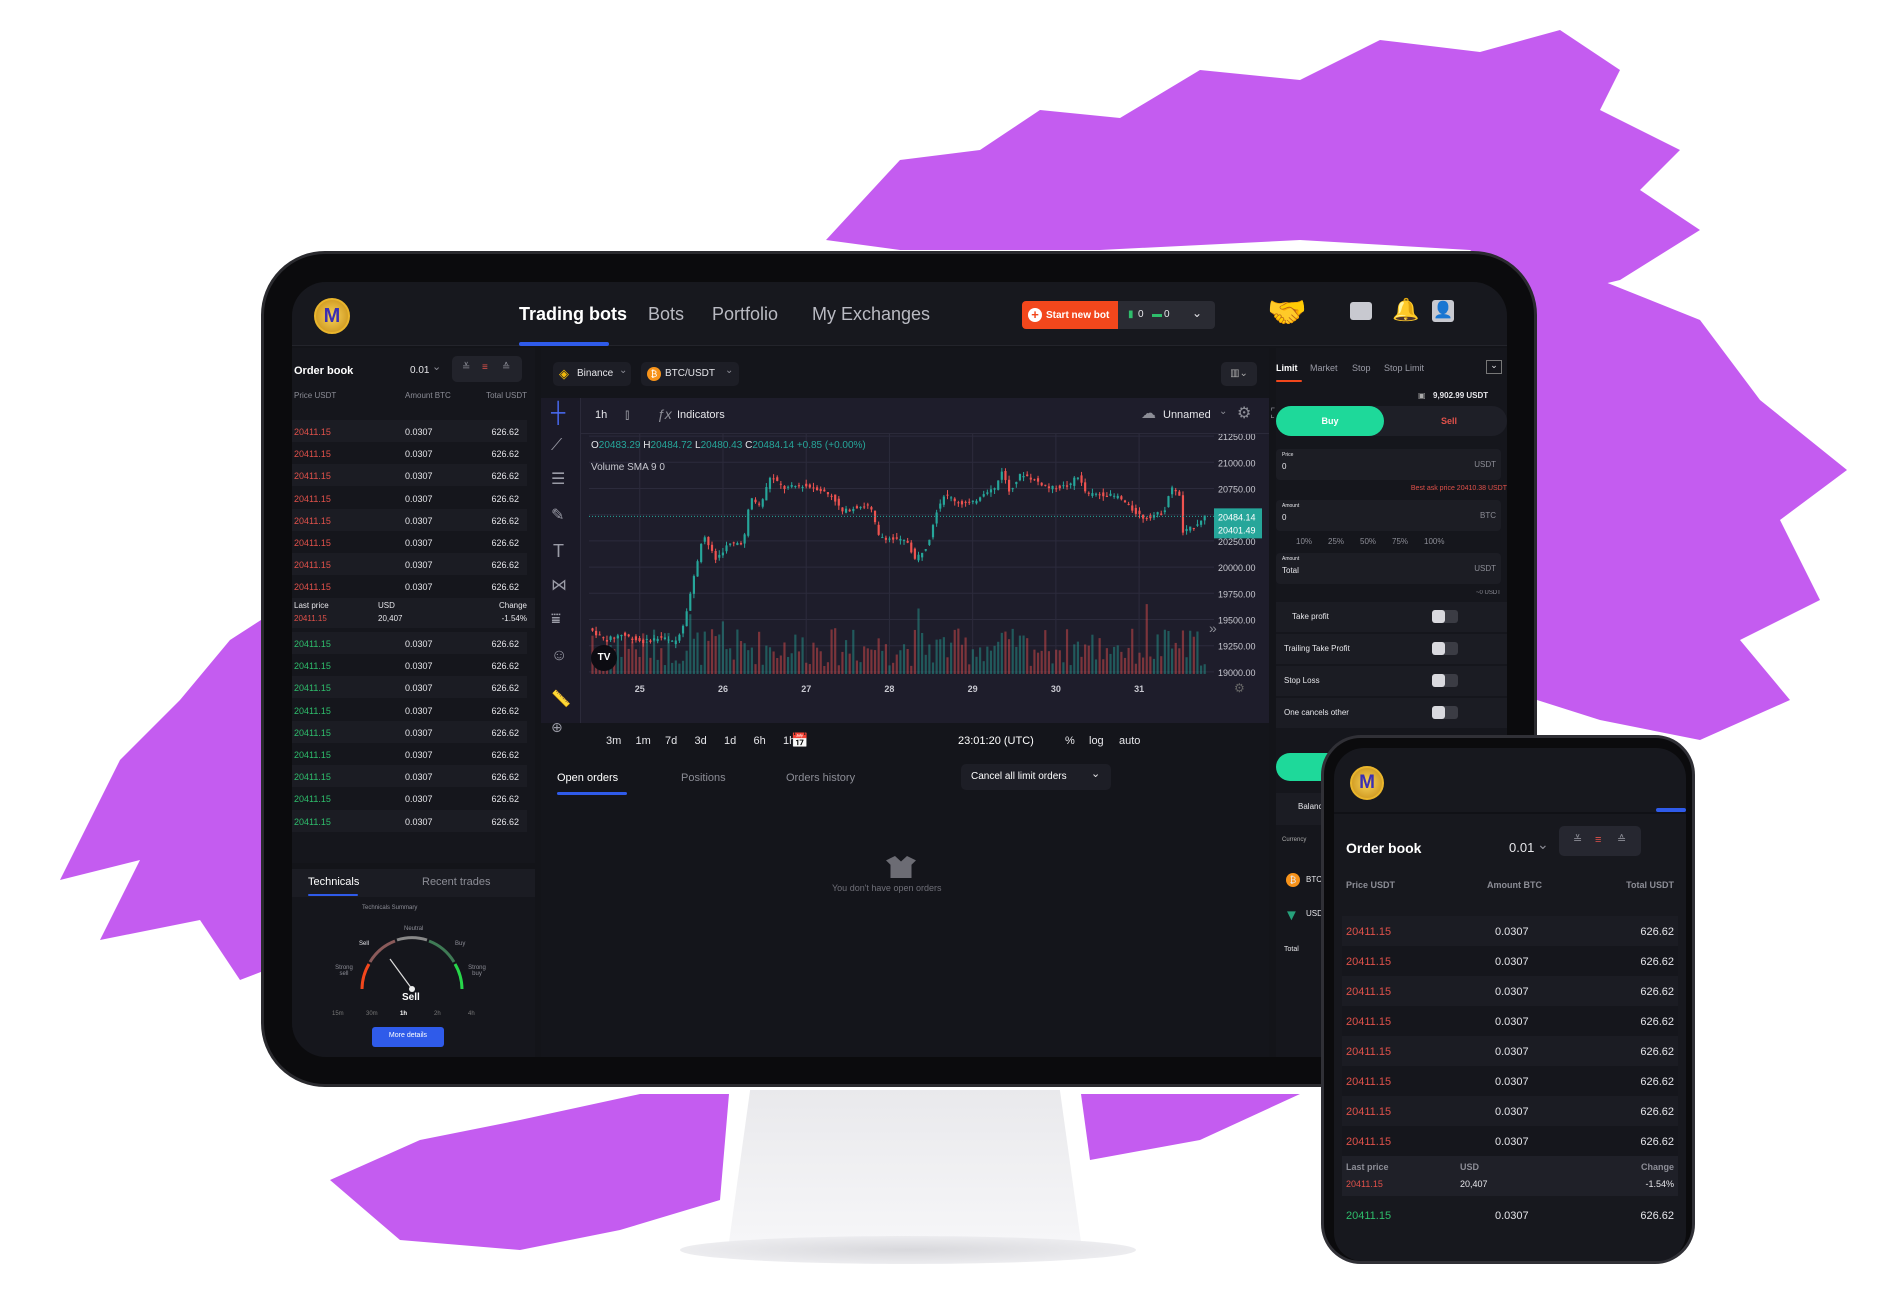  I want to click on tab-orders-history: Orders history, so click(820, 778).